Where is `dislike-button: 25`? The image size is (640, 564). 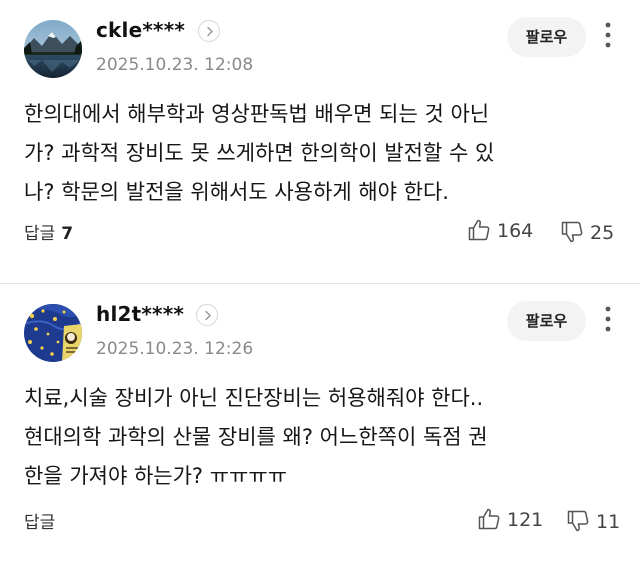 dislike-button: 25 is located at coordinates (589, 233).